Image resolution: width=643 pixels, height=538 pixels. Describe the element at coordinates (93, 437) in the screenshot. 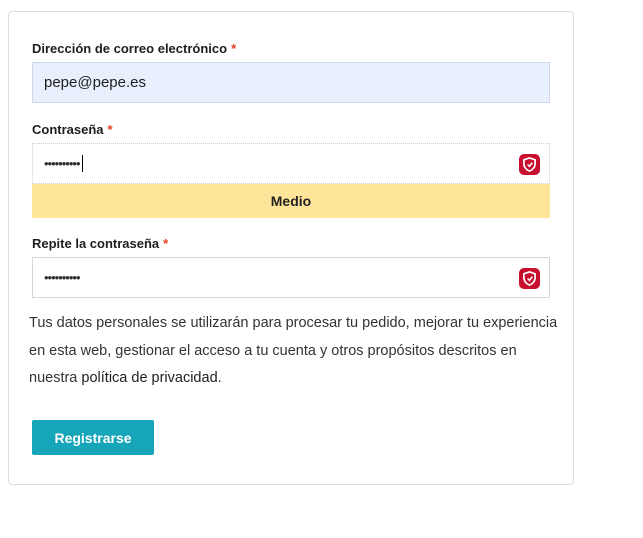

I see `register-button: Registrarse` at that location.